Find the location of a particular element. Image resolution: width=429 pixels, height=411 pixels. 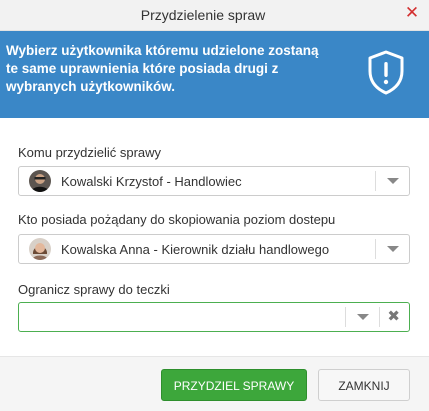

assign-to-label: Komu przydzielić sprawy is located at coordinates (90, 152).